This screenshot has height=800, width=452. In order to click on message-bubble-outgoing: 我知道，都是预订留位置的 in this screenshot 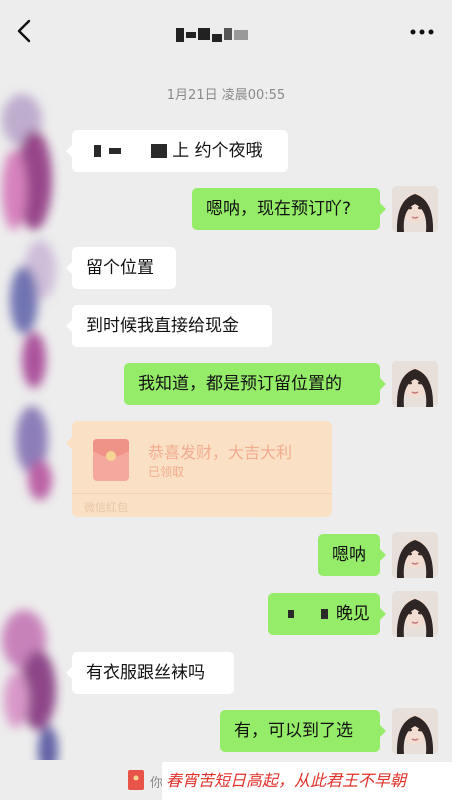, I will do `click(255, 384)`.